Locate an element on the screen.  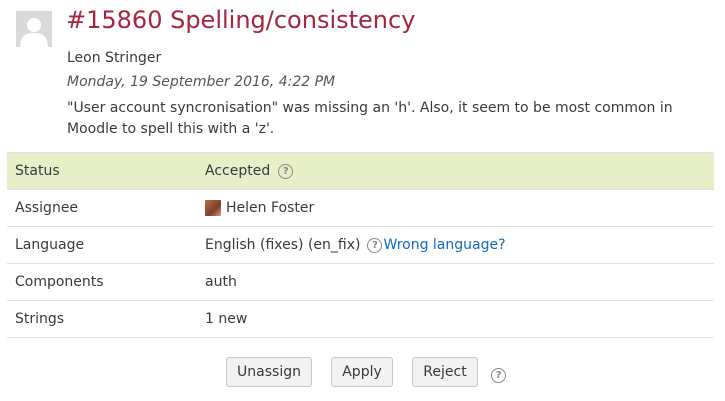
actions-help-icon: ? is located at coordinates (498, 375).